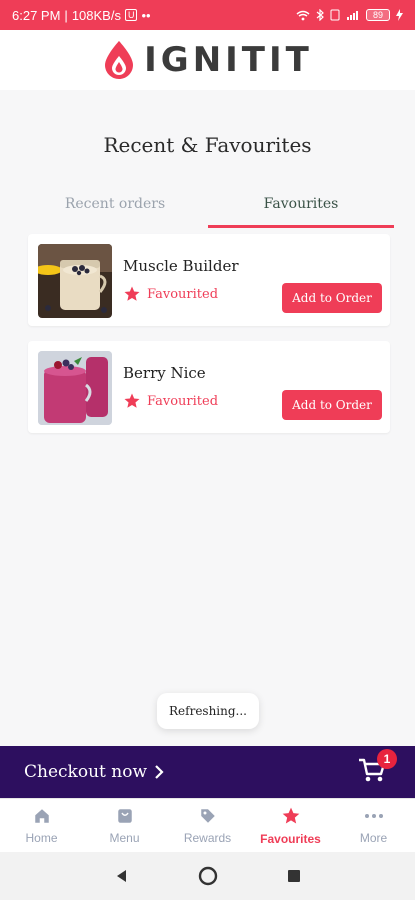  I want to click on page-title: Recent & Favourites, so click(207, 145).